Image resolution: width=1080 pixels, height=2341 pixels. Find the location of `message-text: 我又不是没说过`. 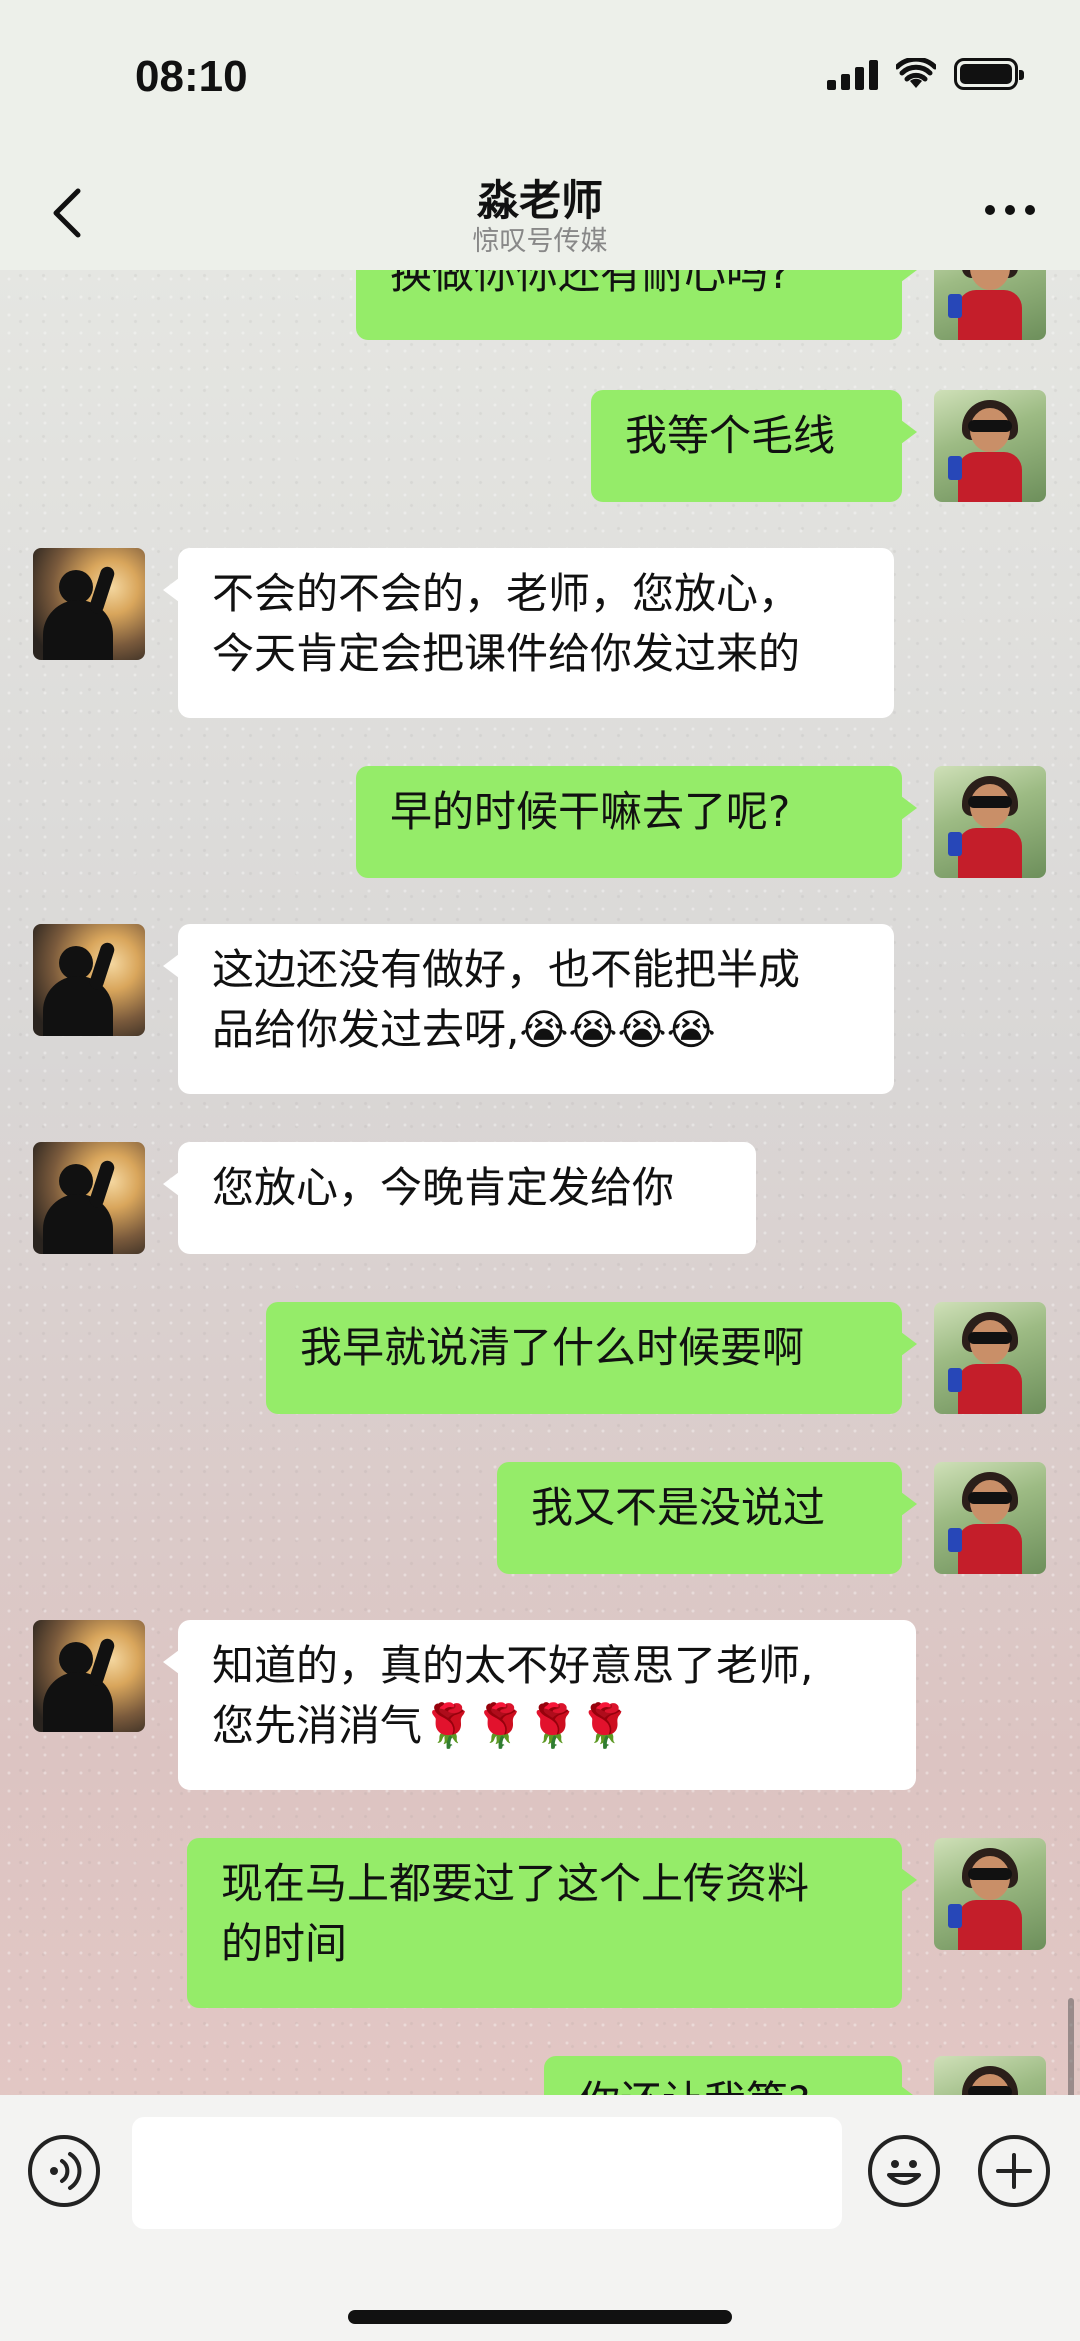

message-text: 我又不是没说过 is located at coordinates (678, 1507).